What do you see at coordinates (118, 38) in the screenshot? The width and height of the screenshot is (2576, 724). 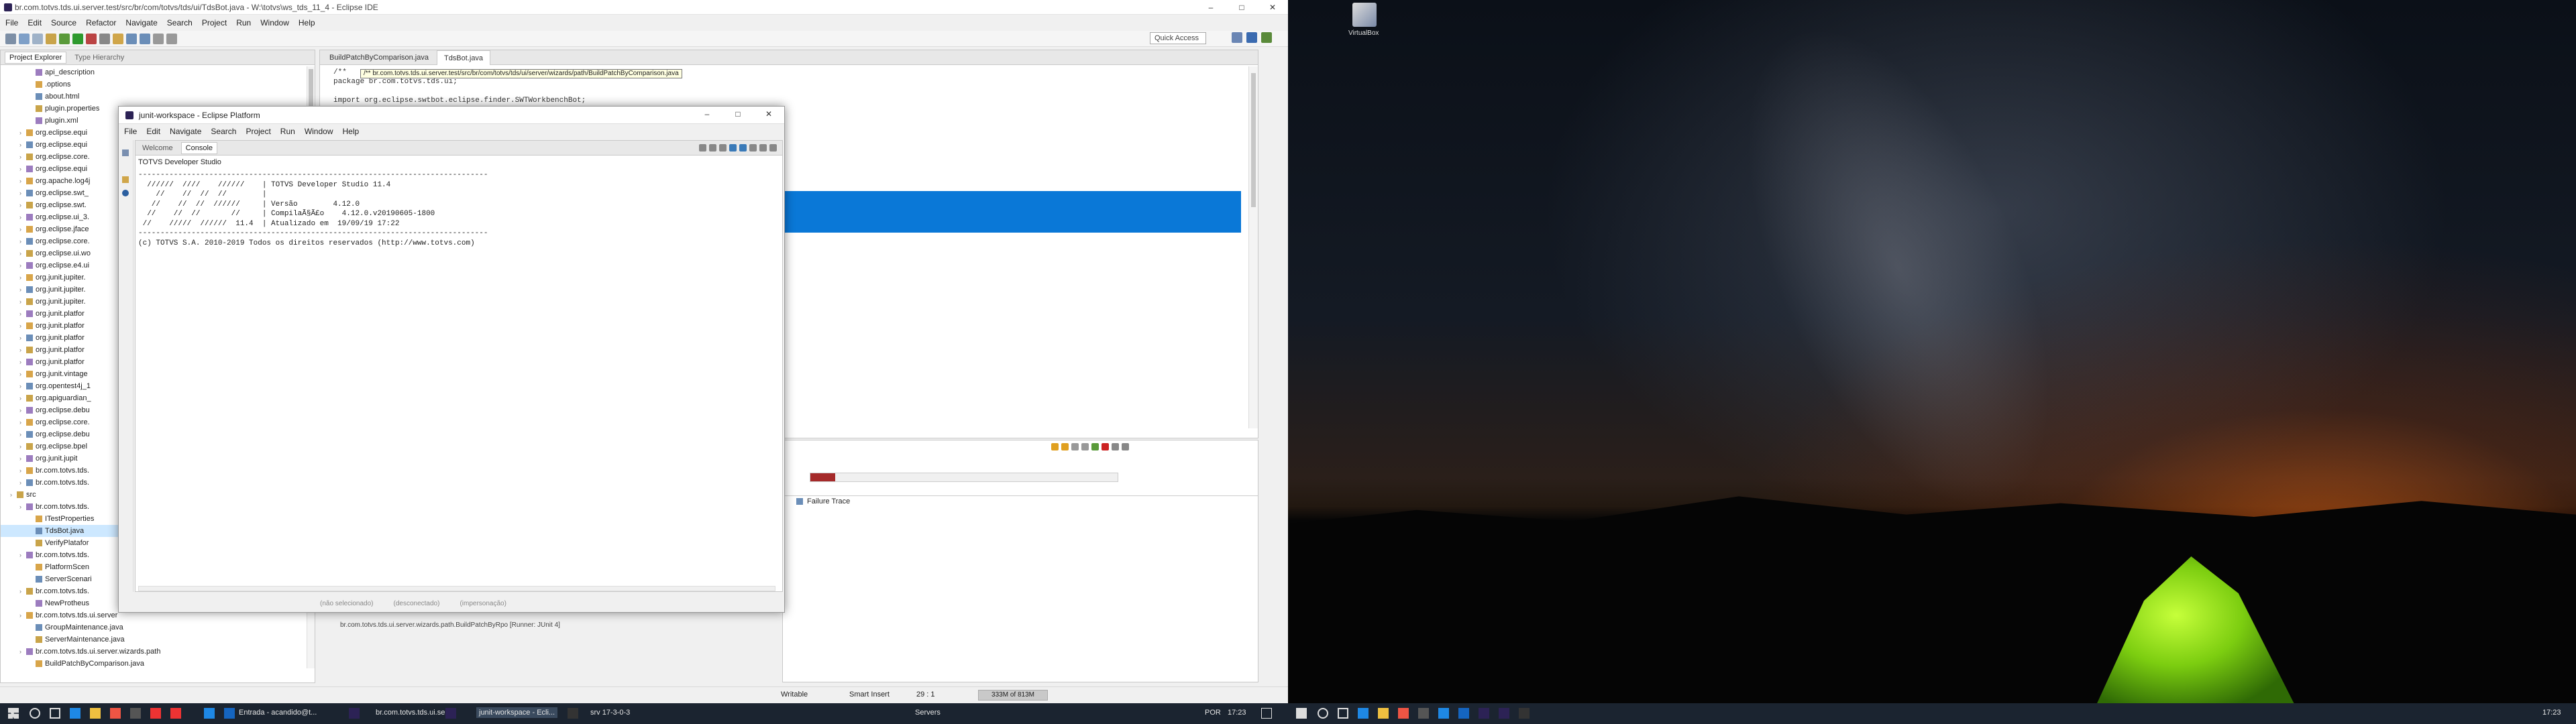 I see `open-folder-icon` at bounding box center [118, 38].